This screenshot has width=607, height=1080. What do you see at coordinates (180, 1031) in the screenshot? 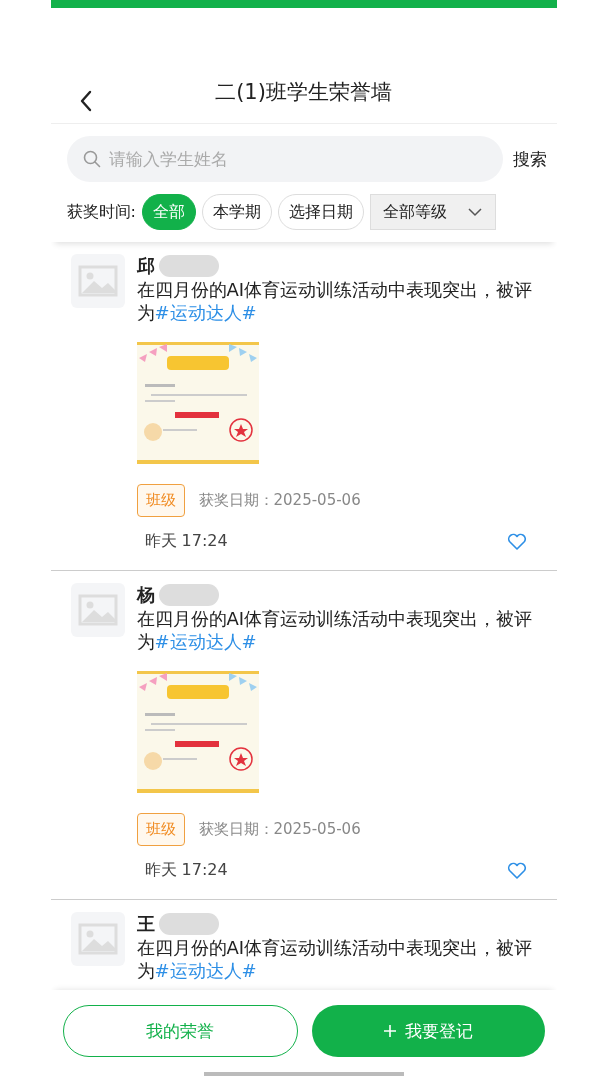
I see `my-honors-button: 我的荣誉` at bounding box center [180, 1031].